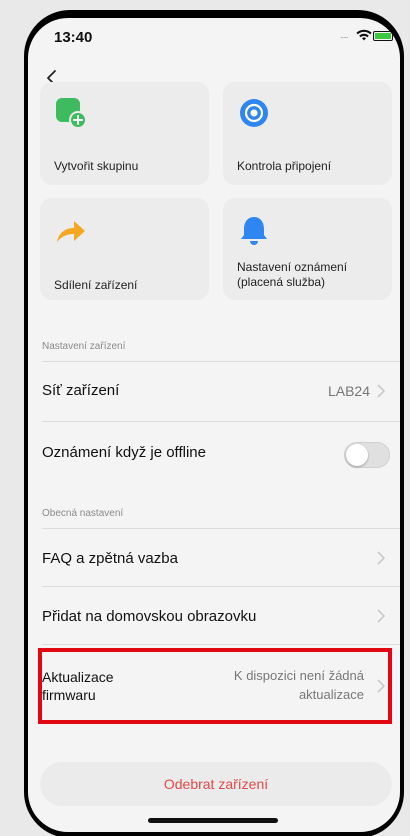  I want to click on device-network-row: Síť zařízení LAB24, so click(214, 391).